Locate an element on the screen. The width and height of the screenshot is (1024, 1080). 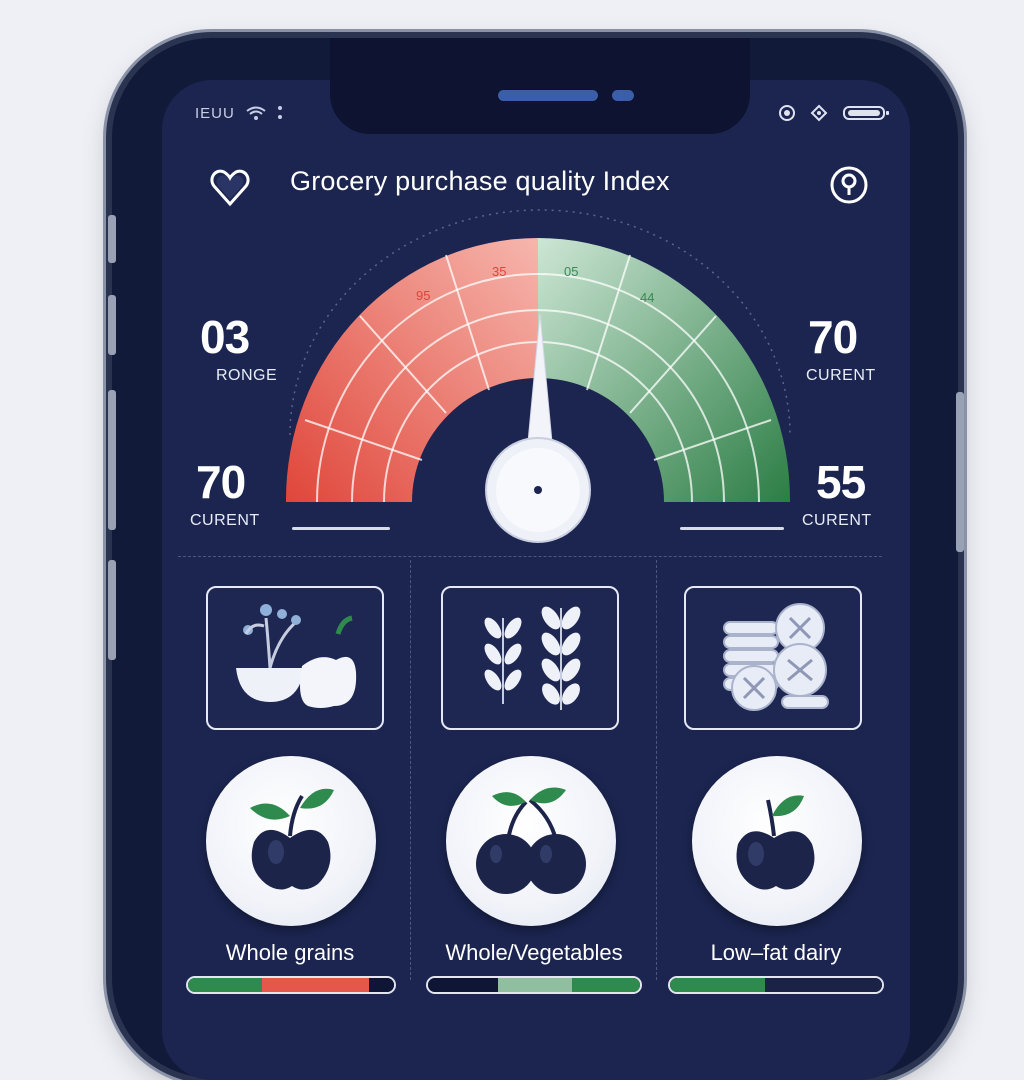
coins-icon is located at coordinates (776, 657).